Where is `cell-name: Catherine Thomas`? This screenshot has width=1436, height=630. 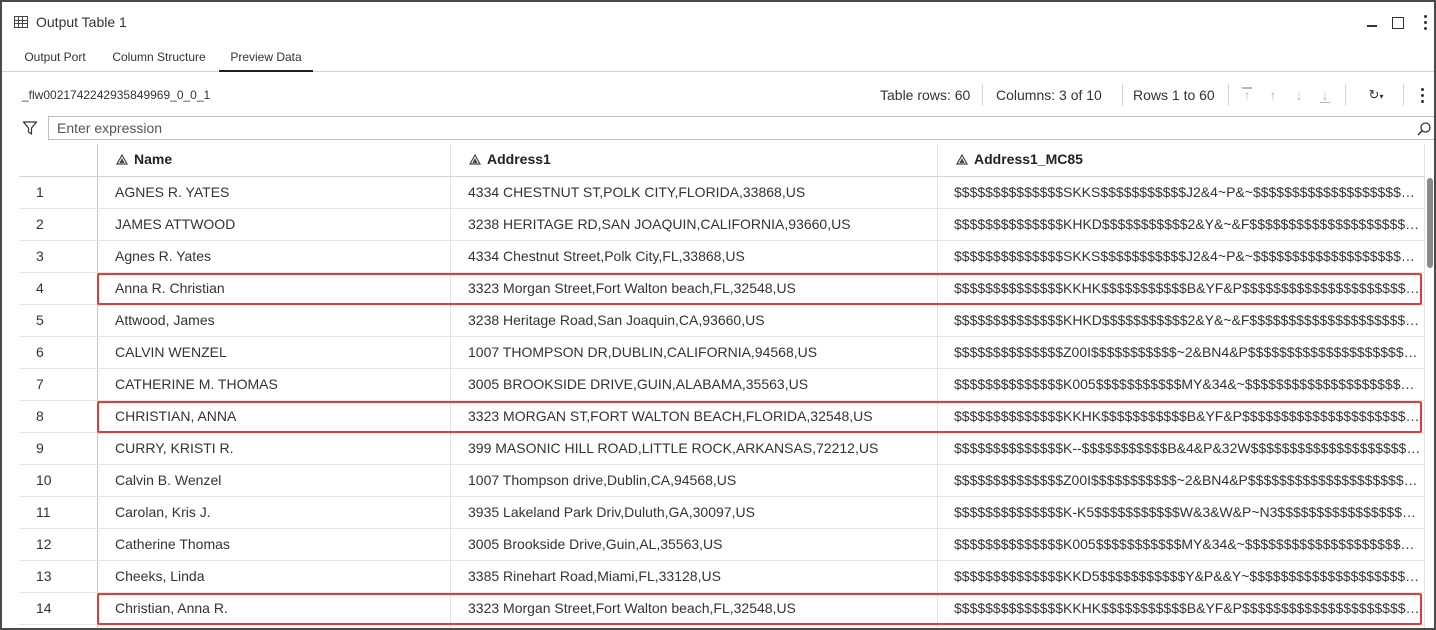 cell-name: Catherine Thomas is located at coordinates (172, 544).